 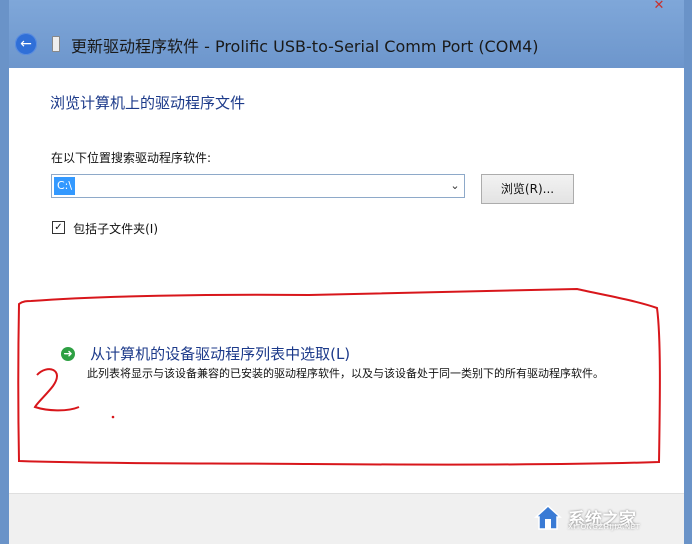 What do you see at coordinates (58, 227) in the screenshot?
I see `include-subfolders-checkbox: ✓` at bounding box center [58, 227].